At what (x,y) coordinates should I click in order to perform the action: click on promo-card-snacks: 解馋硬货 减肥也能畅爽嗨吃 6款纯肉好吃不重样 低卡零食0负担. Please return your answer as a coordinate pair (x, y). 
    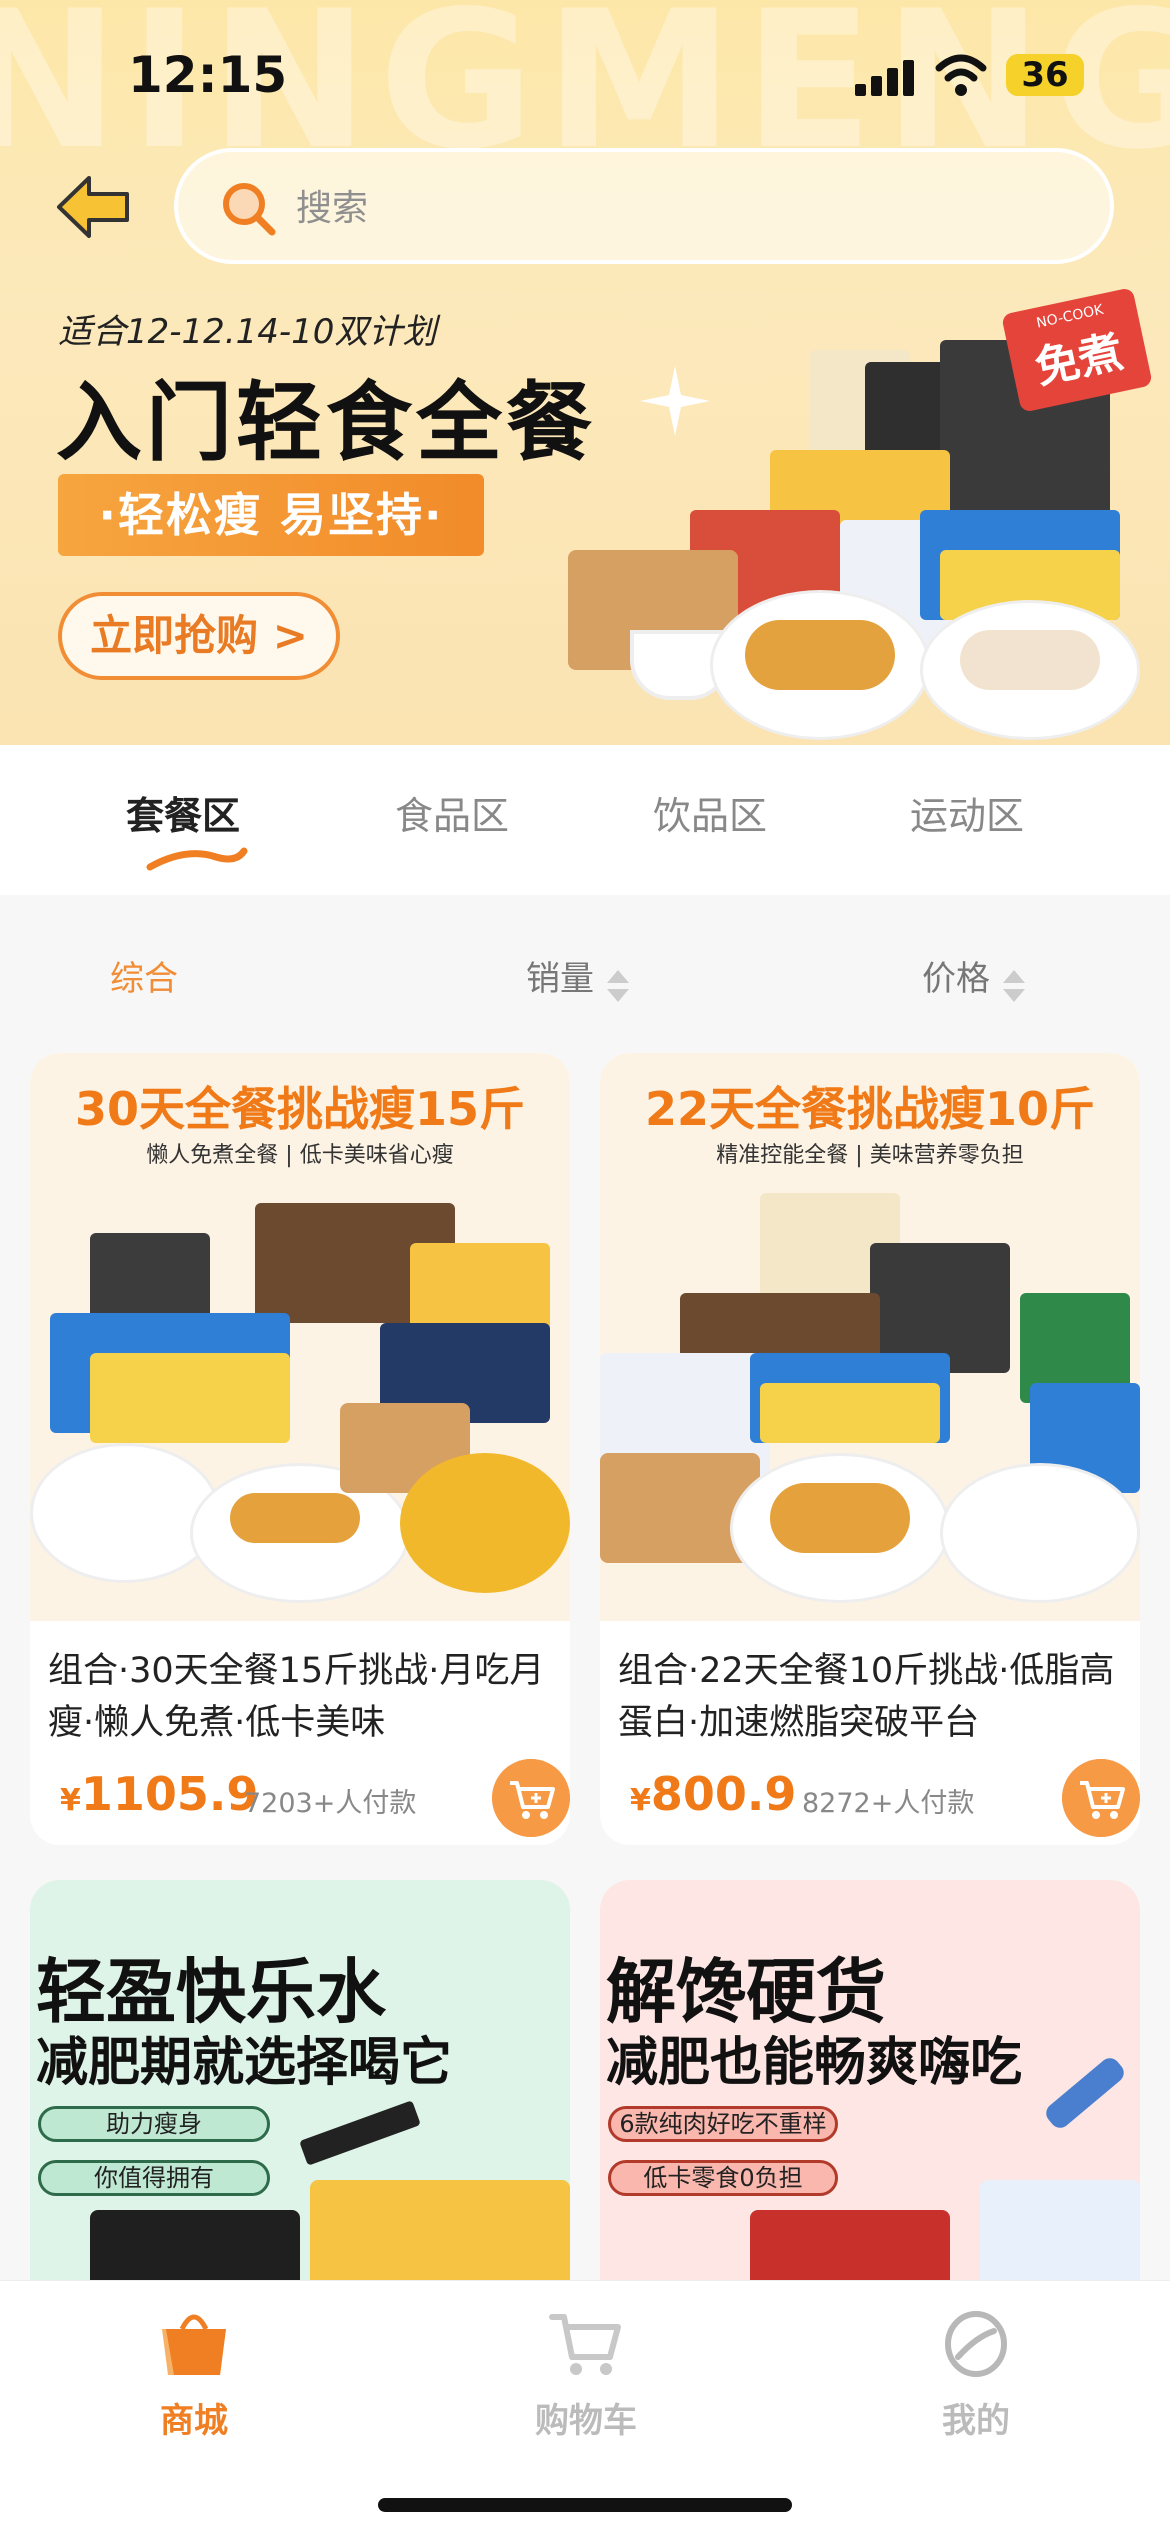
    Looking at the image, I should click on (870, 2090).